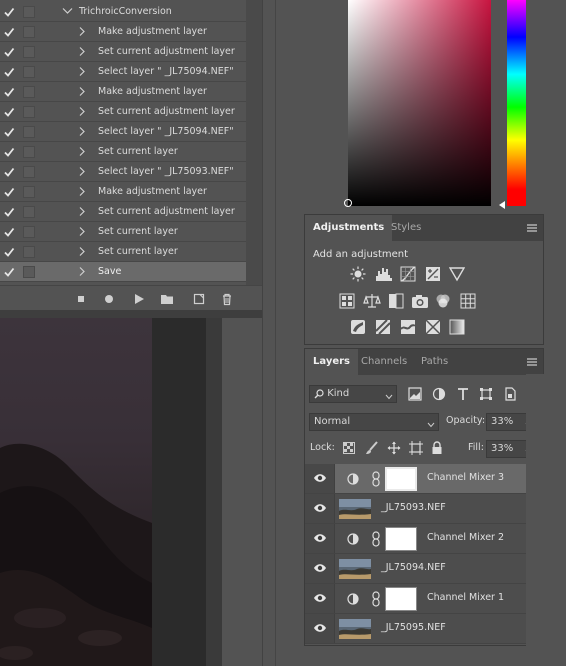  What do you see at coordinates (434, 362) in the screenshot?
I see `tab-paths: Paths` at bounding box center [434, 362].